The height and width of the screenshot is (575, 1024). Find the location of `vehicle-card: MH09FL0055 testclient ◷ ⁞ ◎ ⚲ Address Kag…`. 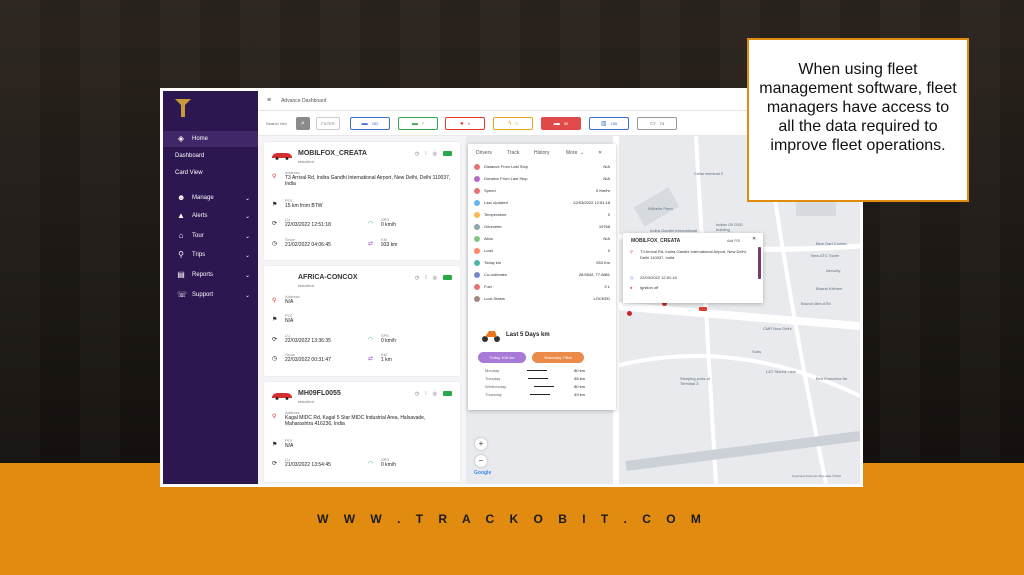

vehicle-card: MH09FL0055 testclient ◷ ⁞ ◎ ⚲ Address Kag… is located at coordinates (362, 432).